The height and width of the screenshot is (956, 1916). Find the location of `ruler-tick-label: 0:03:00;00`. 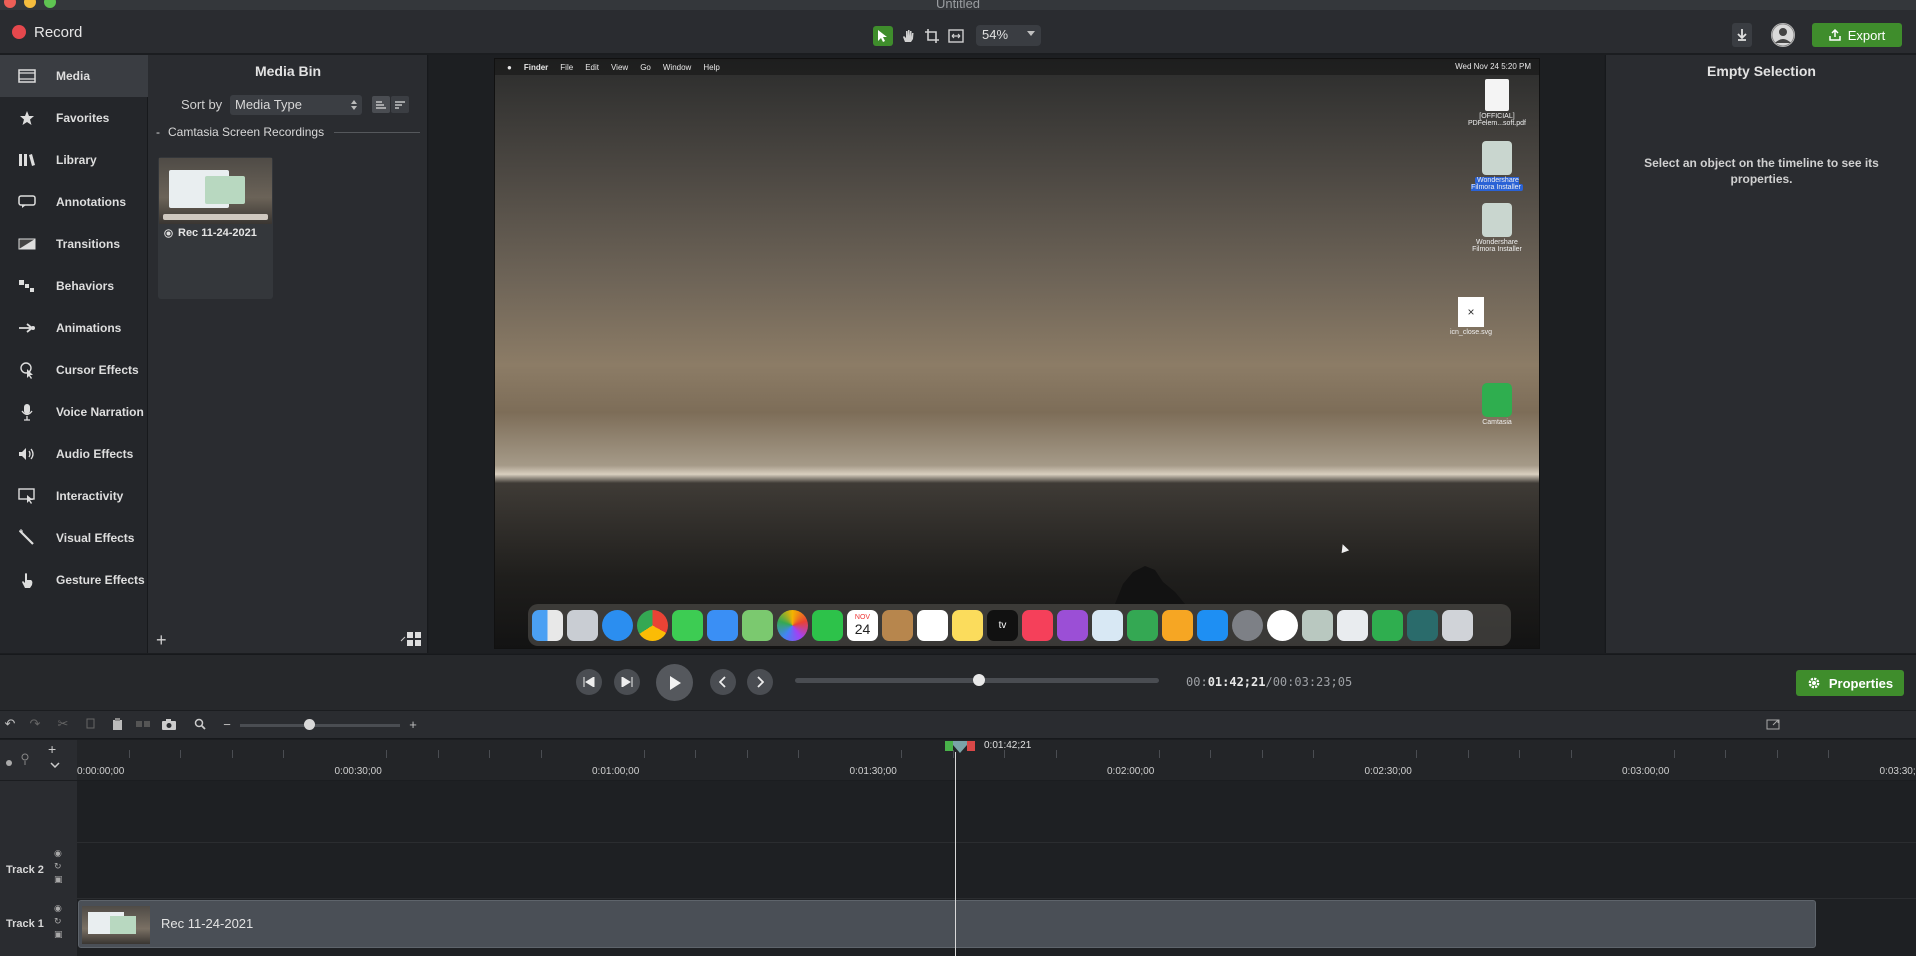

ruler-tick-label: 0:03:00;00 is located at coordinates (1646, 771).